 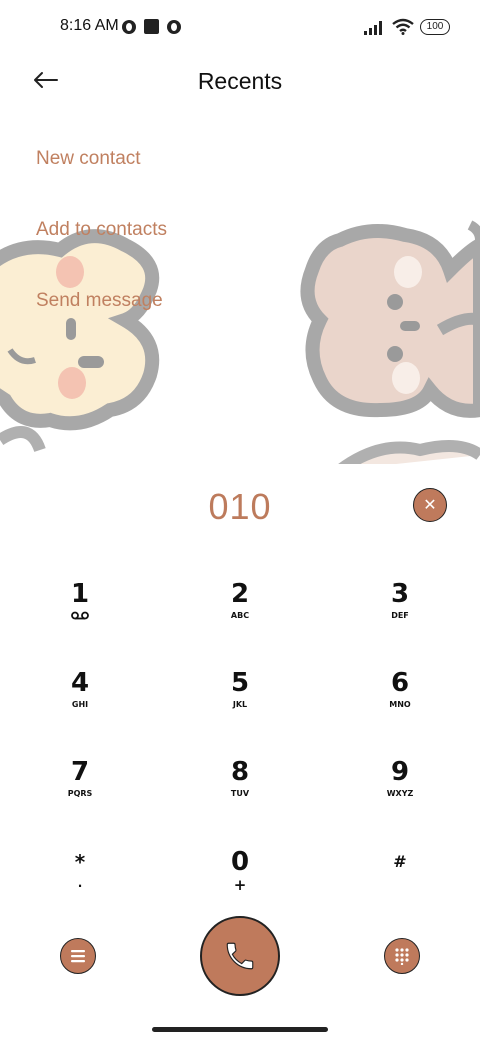 What do you see at coordinates (101, 230) in the screenshot?
I see `add-to-contacts-option: Add to contacts` at bounding box center [101, 230].